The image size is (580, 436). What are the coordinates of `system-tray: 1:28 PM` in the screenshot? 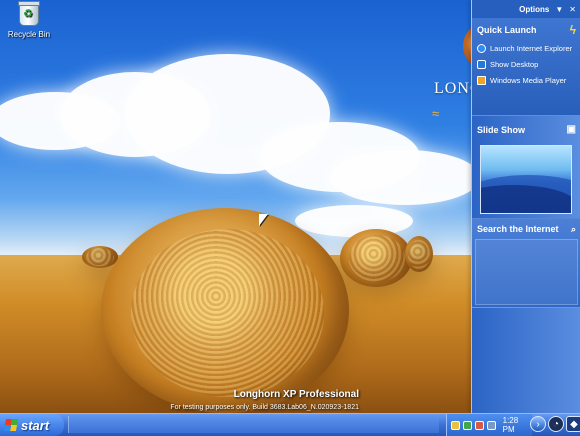 It's located at (489, 425).